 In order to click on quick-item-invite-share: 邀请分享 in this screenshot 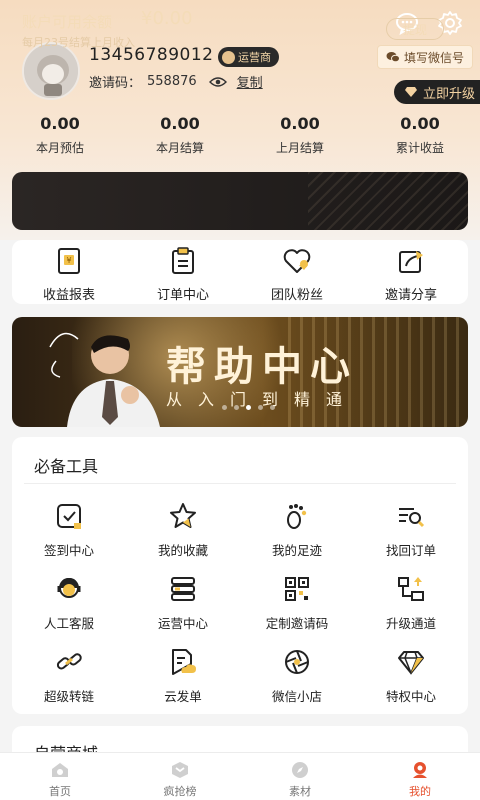, I will do `click(411, 274)`.